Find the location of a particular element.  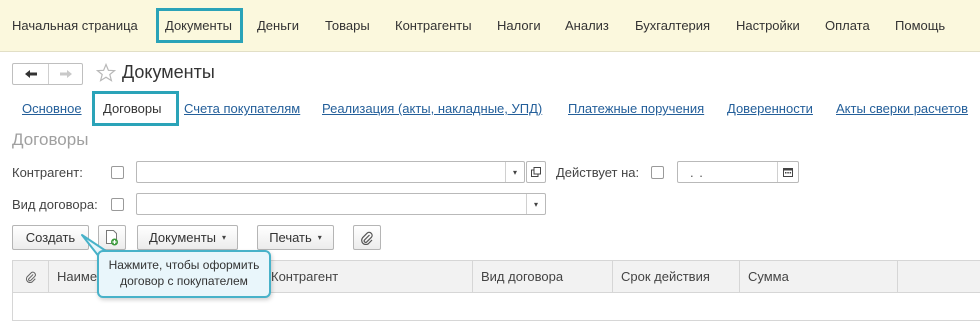

column-header-contract-type: Вид договора is located at coordinates (543, 276).